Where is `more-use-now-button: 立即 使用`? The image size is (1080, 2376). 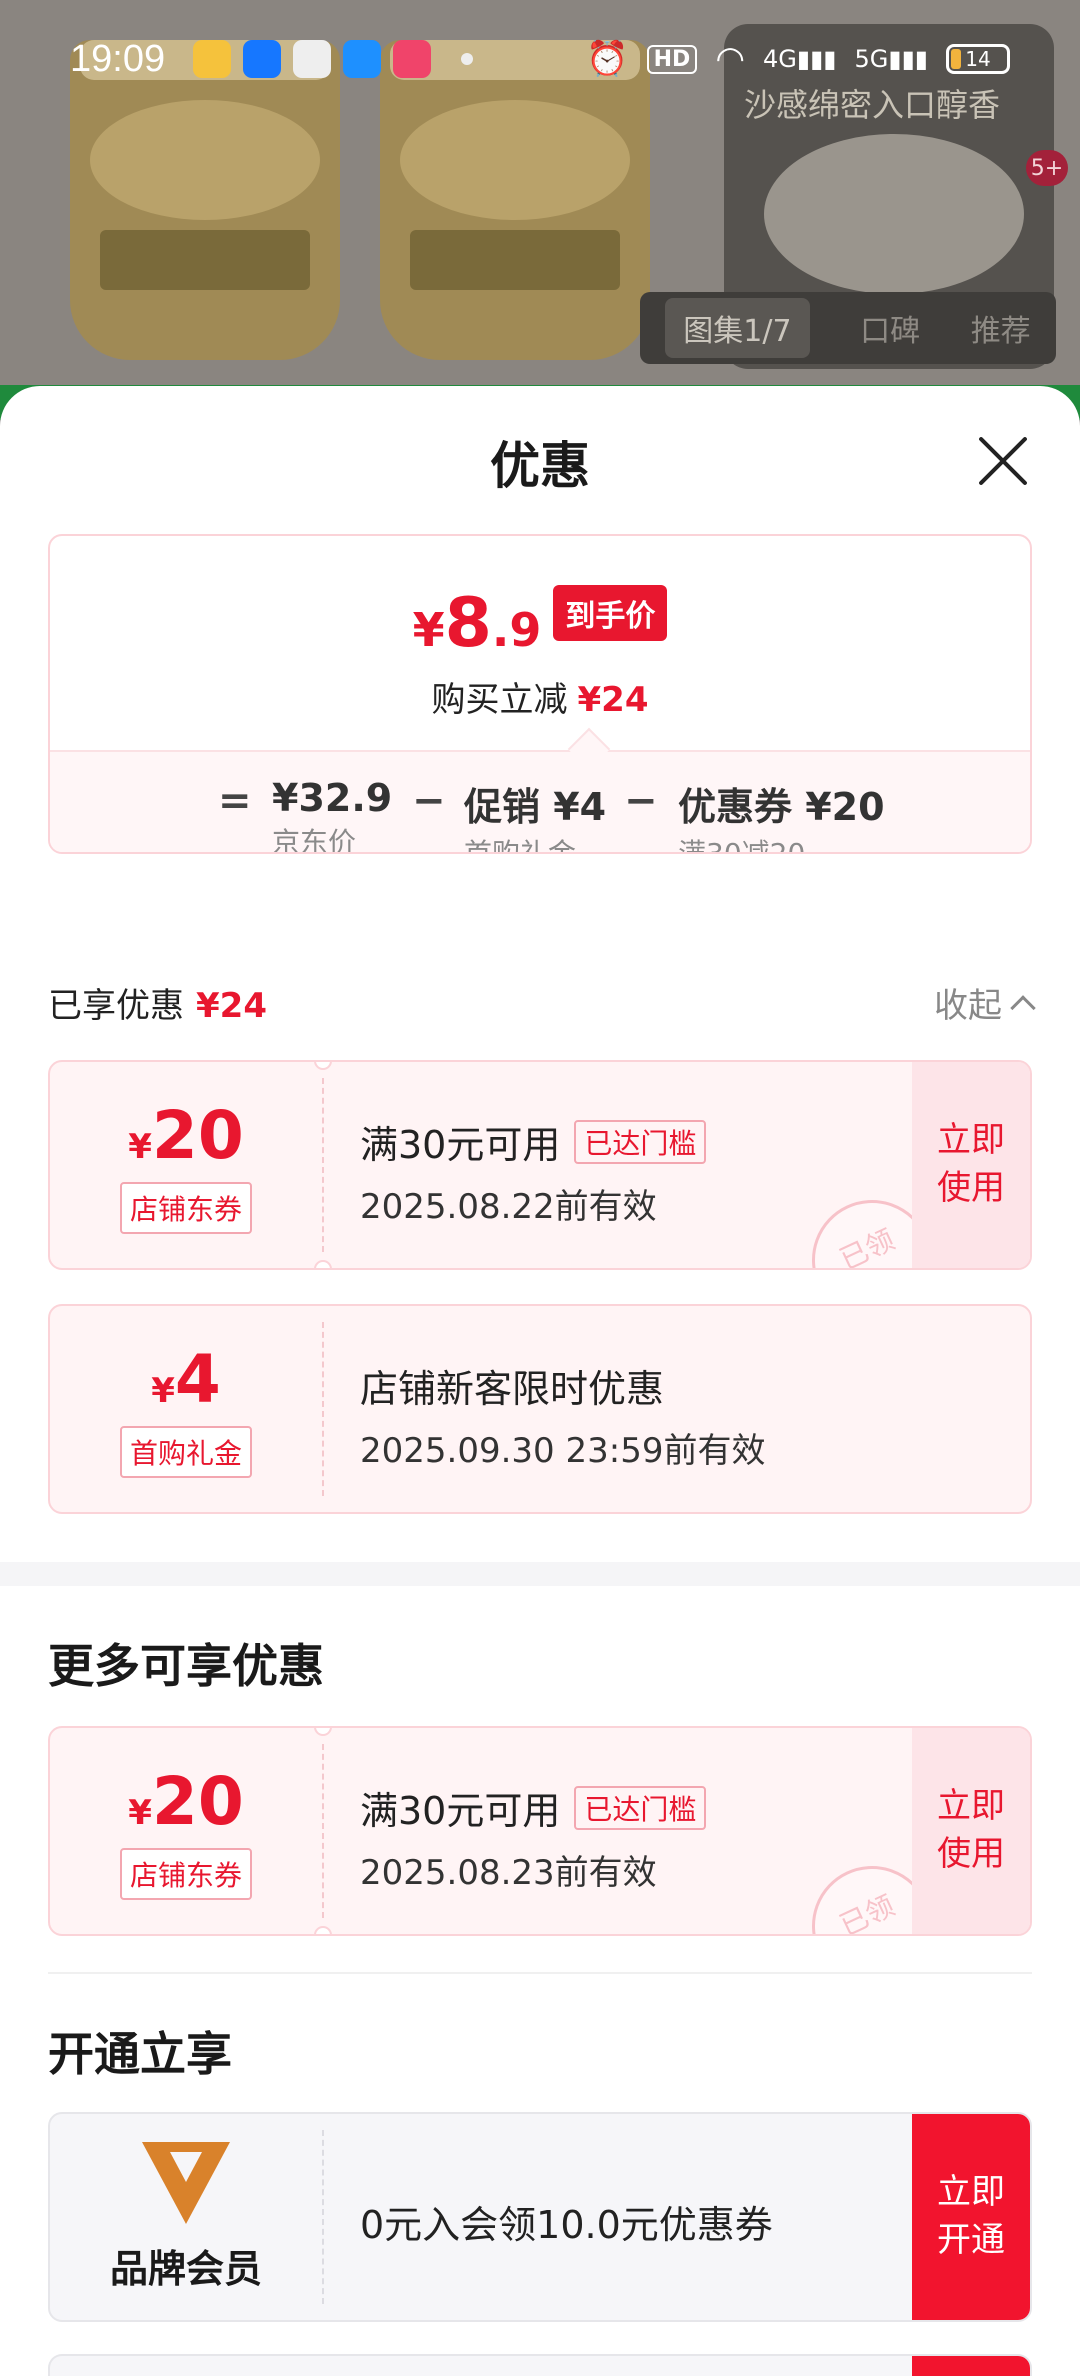 more-use-now-button: 立即 使用 is located at coordinates (971, 1831).